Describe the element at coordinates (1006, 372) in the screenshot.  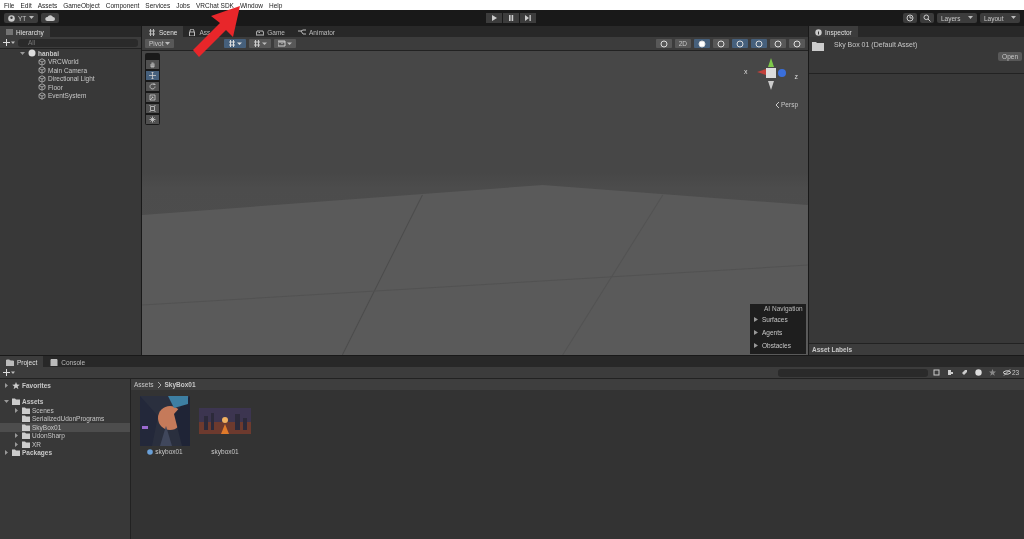
I see `eye-slash-icon` at that location.